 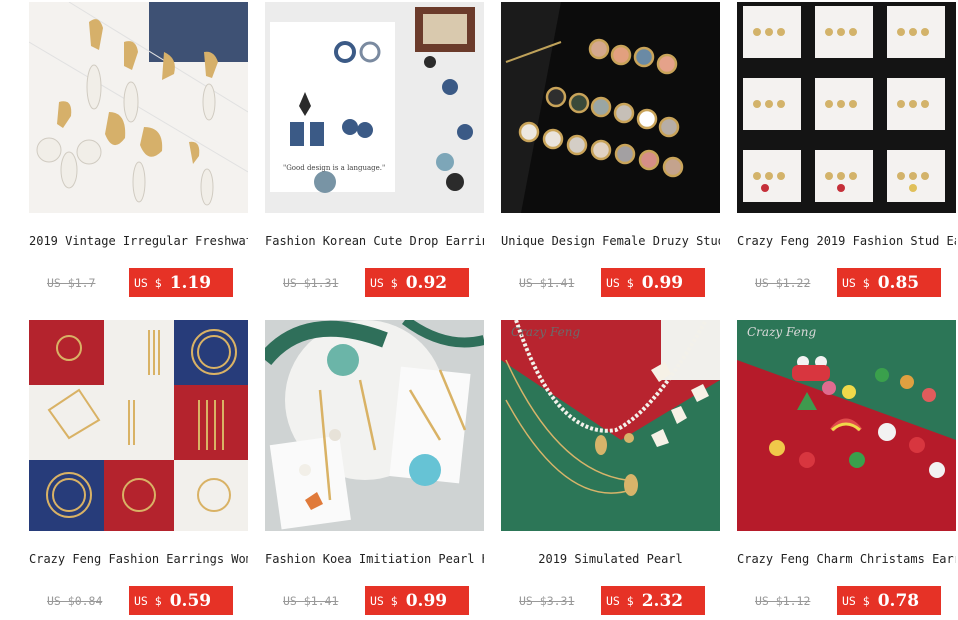 What do you see at coordinates (190, 282) in the screenshot?
I see `sale-price: 1.19` at bounding box center [190, 282].